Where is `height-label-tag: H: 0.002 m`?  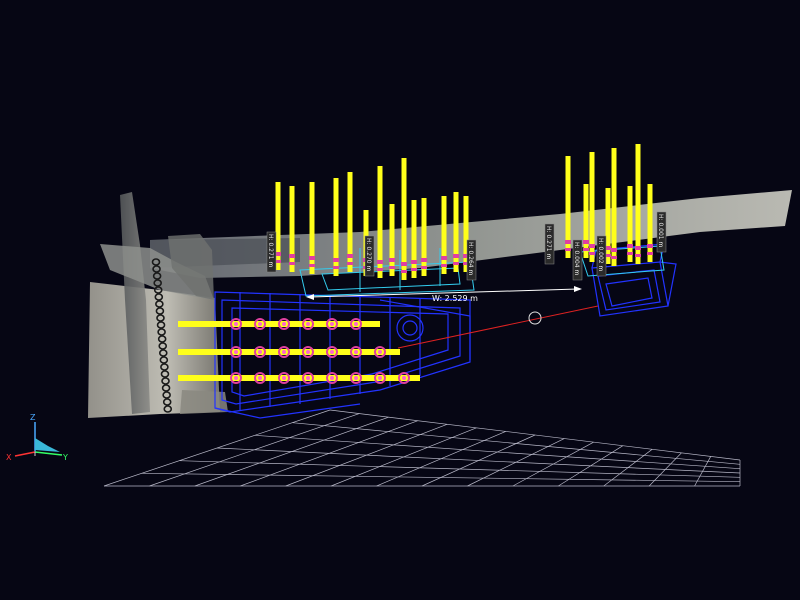
height-label-tag: H: 0.002 m is located at coordinates (601, 256).